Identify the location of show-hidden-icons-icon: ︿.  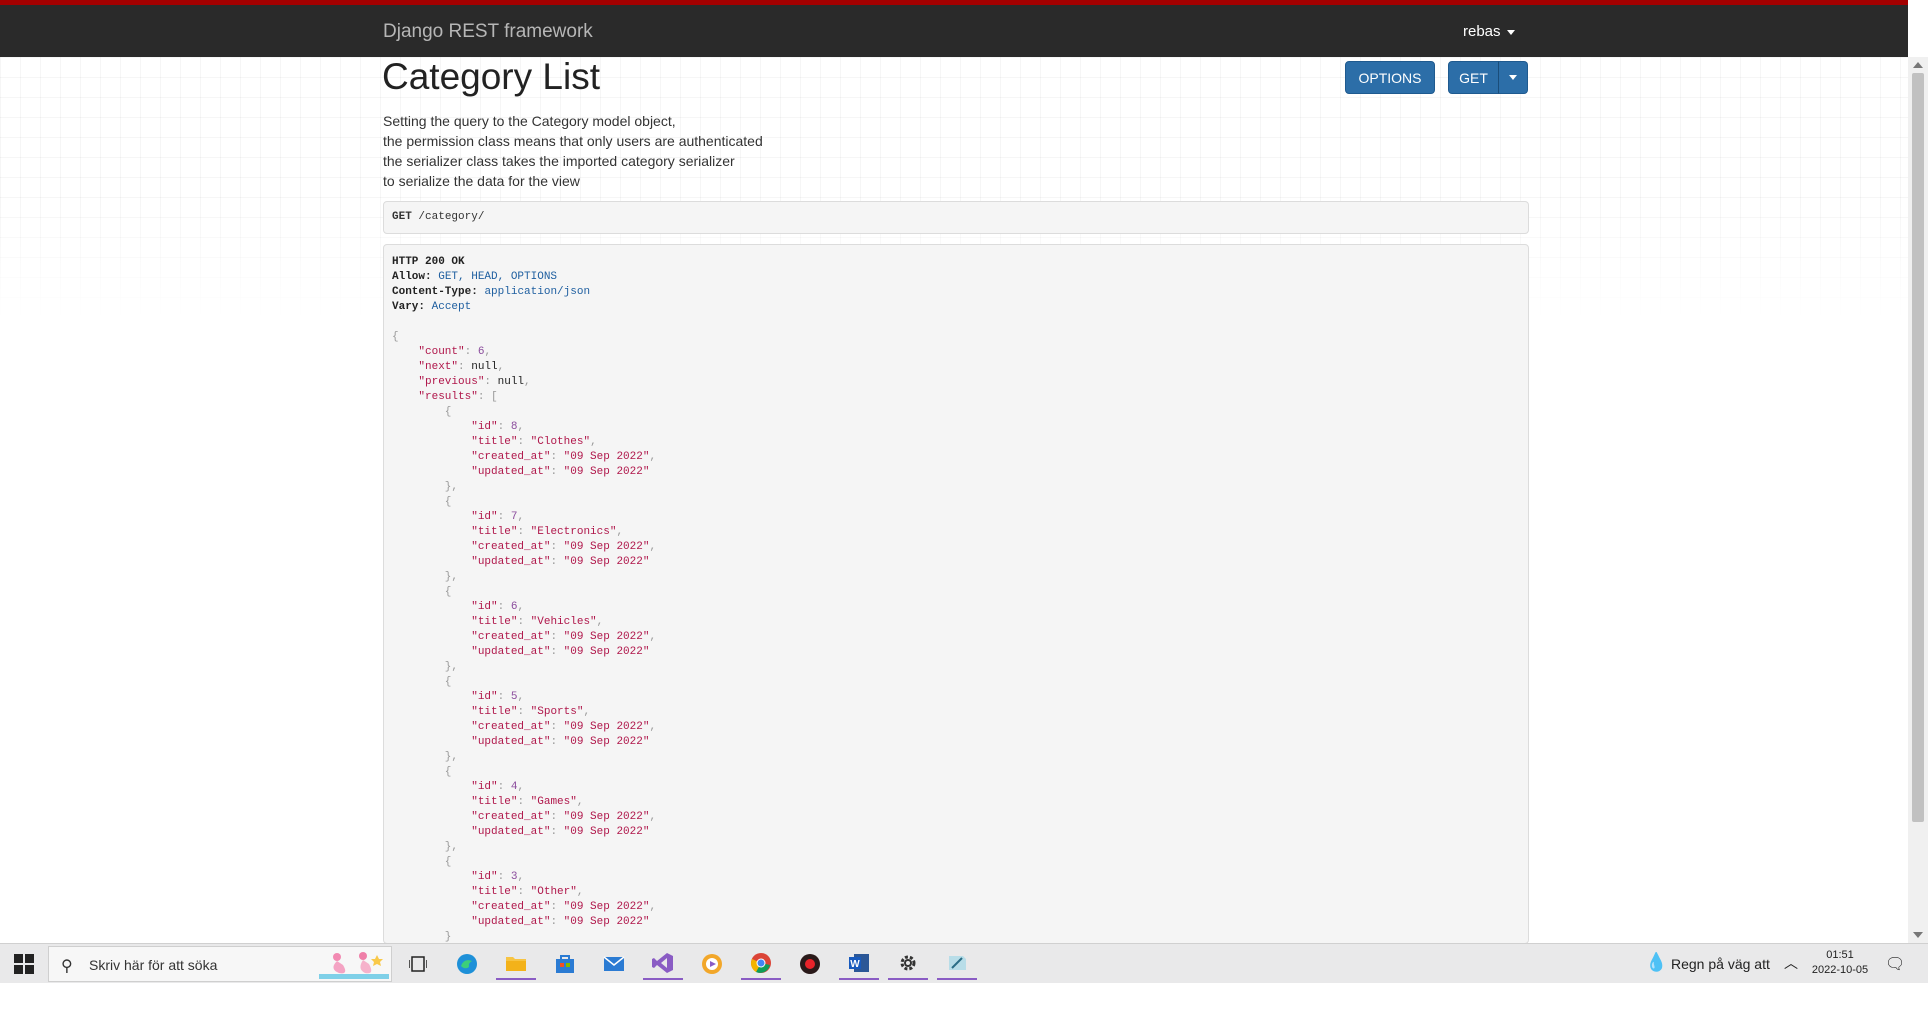
(1791, 963).